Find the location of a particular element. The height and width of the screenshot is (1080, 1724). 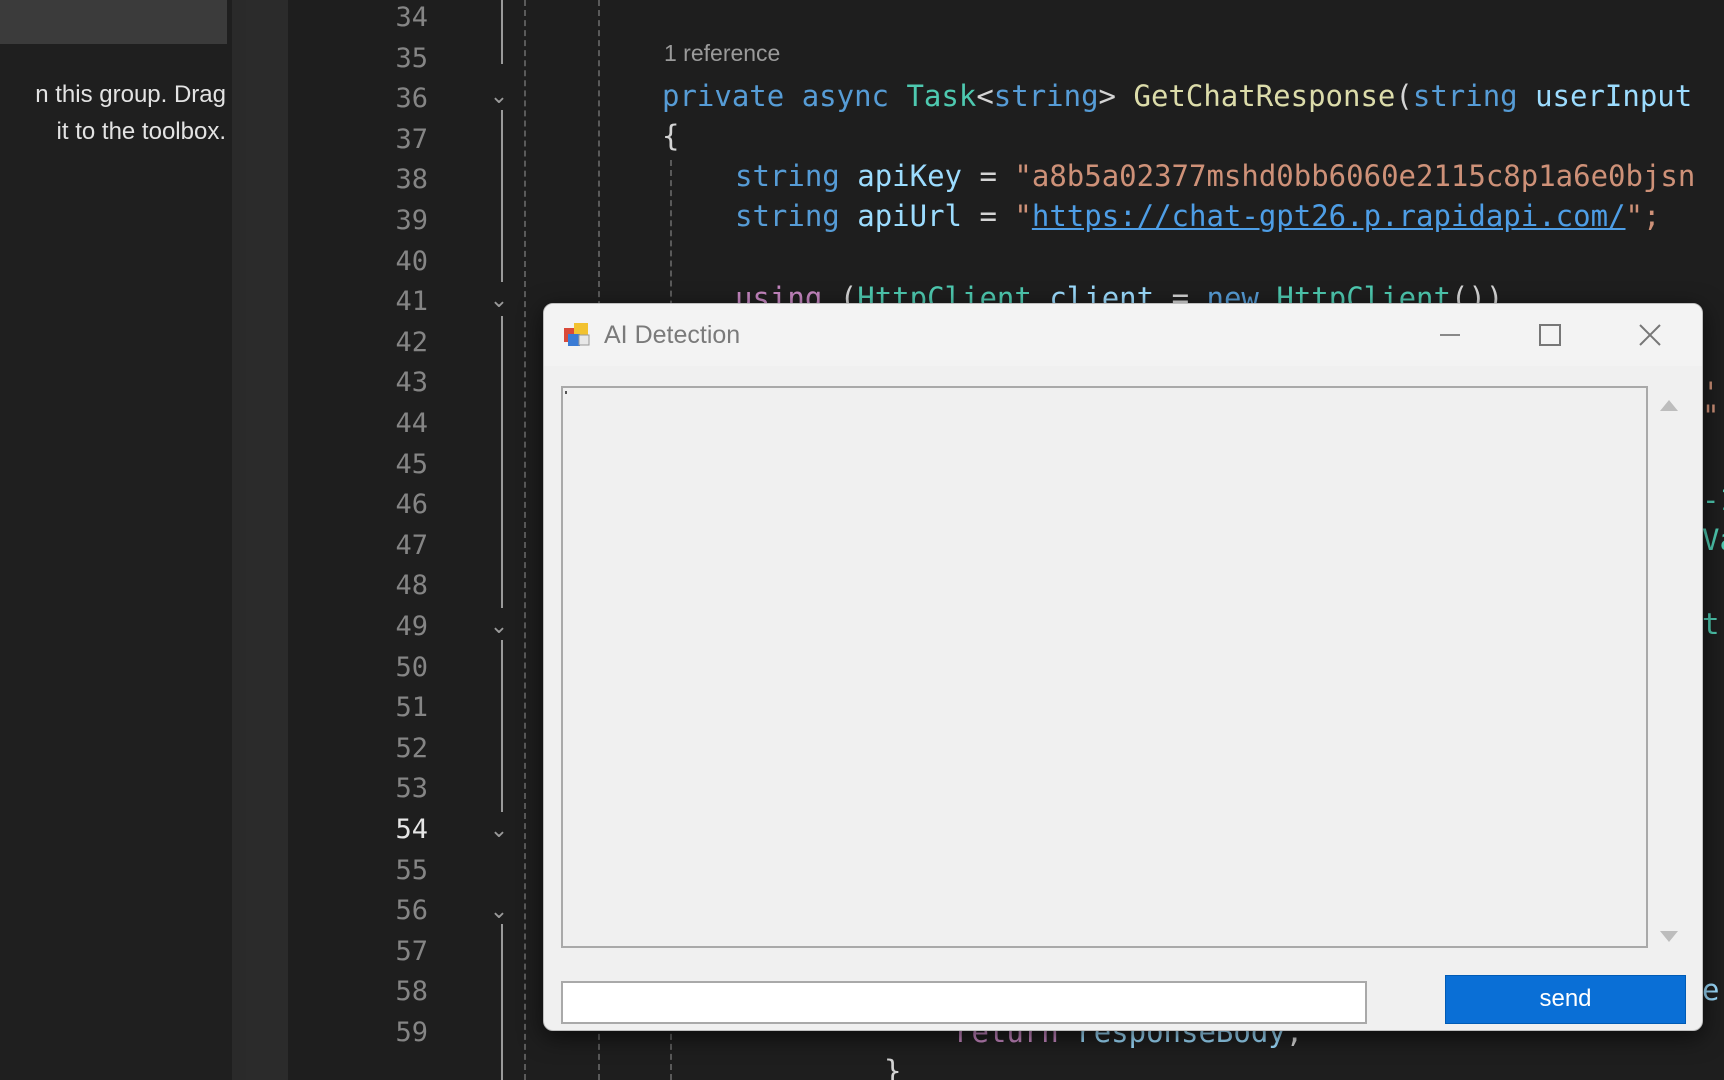

code-fragment: " is located at coordinates (1711, 416).